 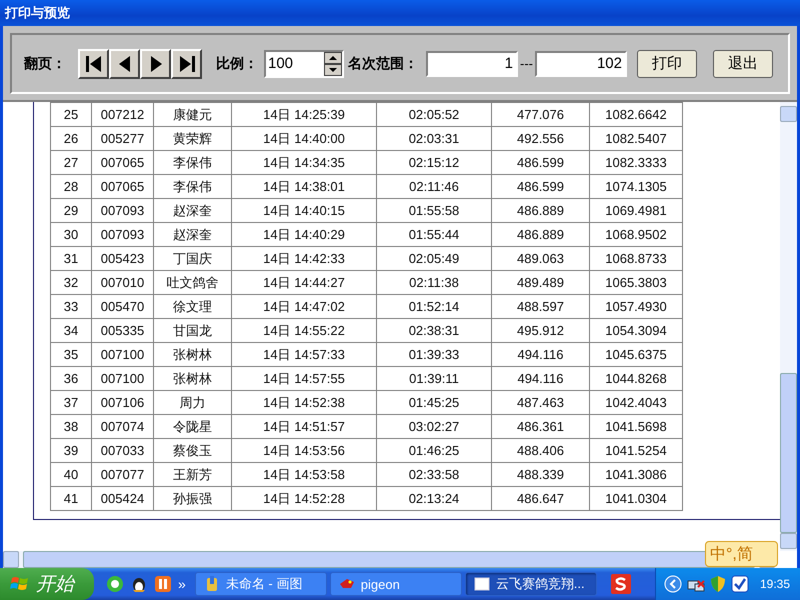 What do you see at coordinates (304, 282) in the screenshot?
I see `table-cell: 14日 14:44:27` at bounding box center [304, 282].